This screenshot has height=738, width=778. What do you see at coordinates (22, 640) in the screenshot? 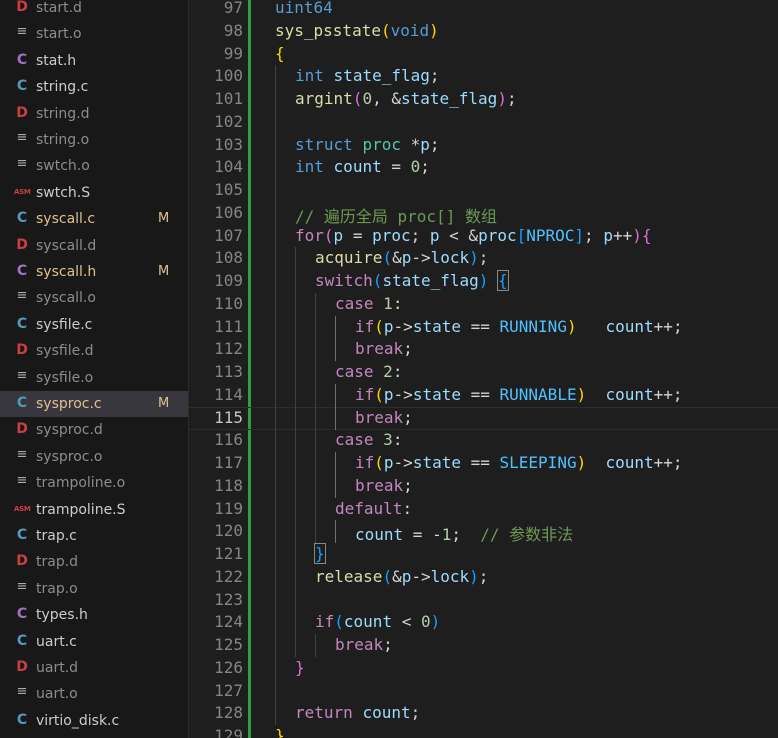
I see `c-source-file-icon: C` at bounding box center [22, 640].